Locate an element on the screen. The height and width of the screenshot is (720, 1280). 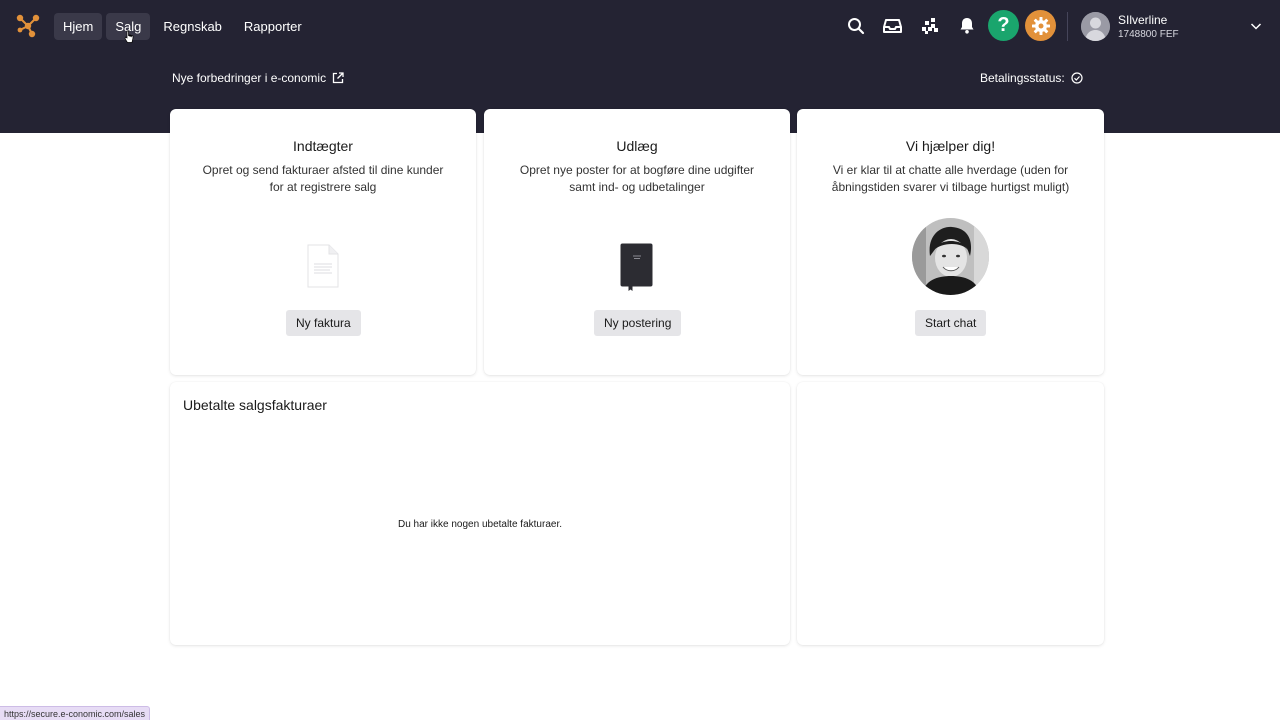
help-icon: ? is located at coordinates (1003, 25).